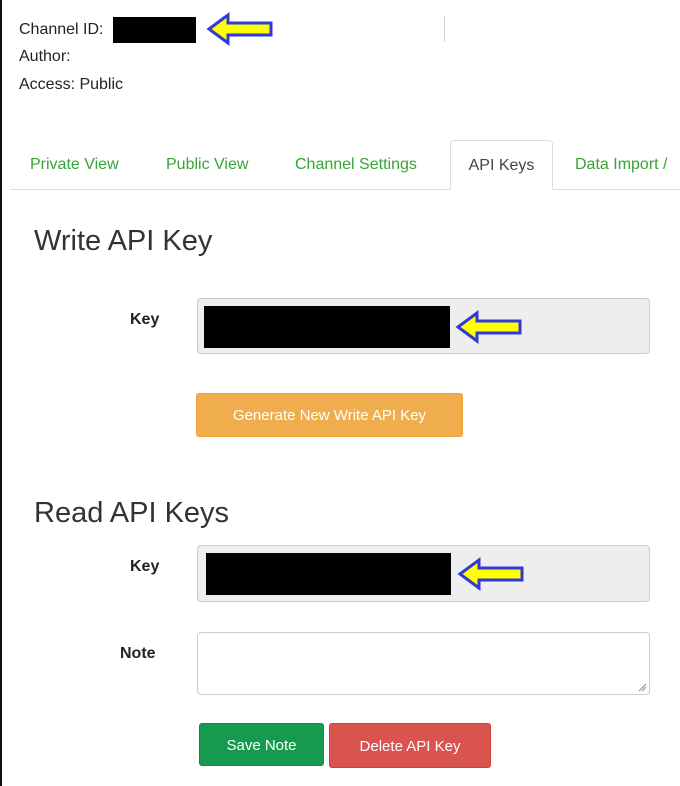  What do you see at coordinates (123, 241) in the screenshot?
I see `write-api-key-title: Write API Key` at bounding box center [123, 241].